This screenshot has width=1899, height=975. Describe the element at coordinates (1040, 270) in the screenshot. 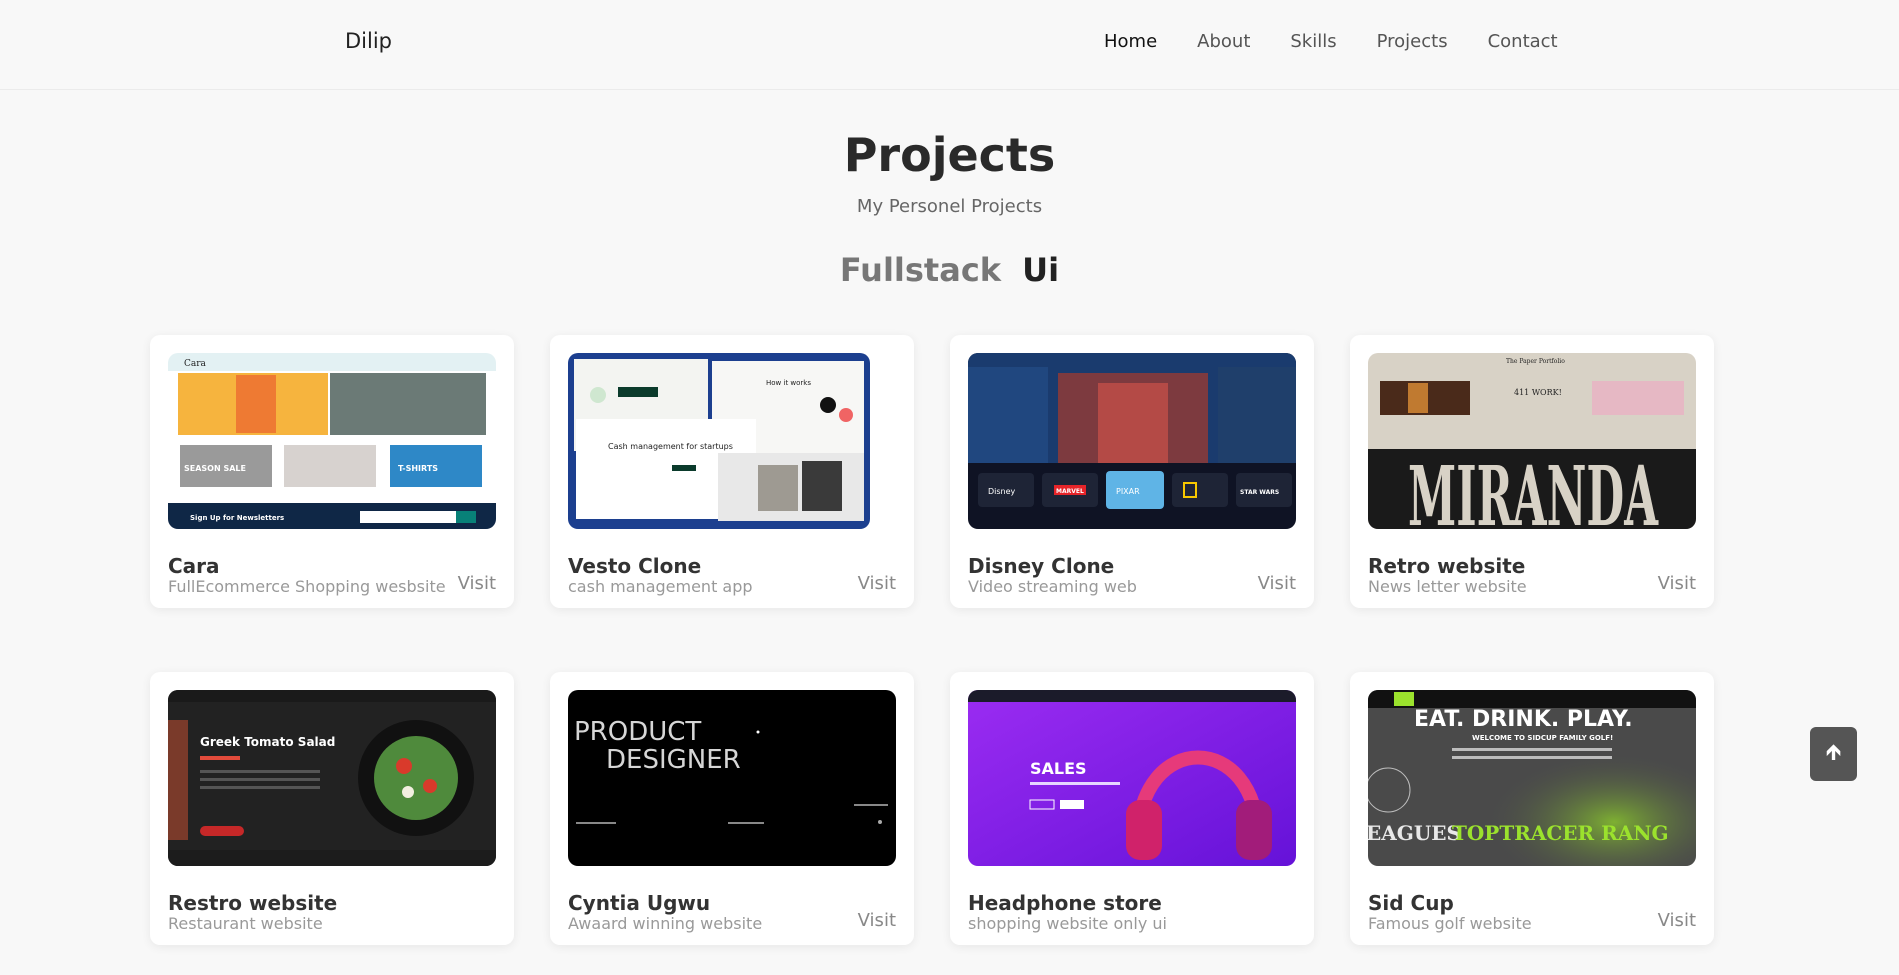

I see `filter-ui: Ui` at that location.